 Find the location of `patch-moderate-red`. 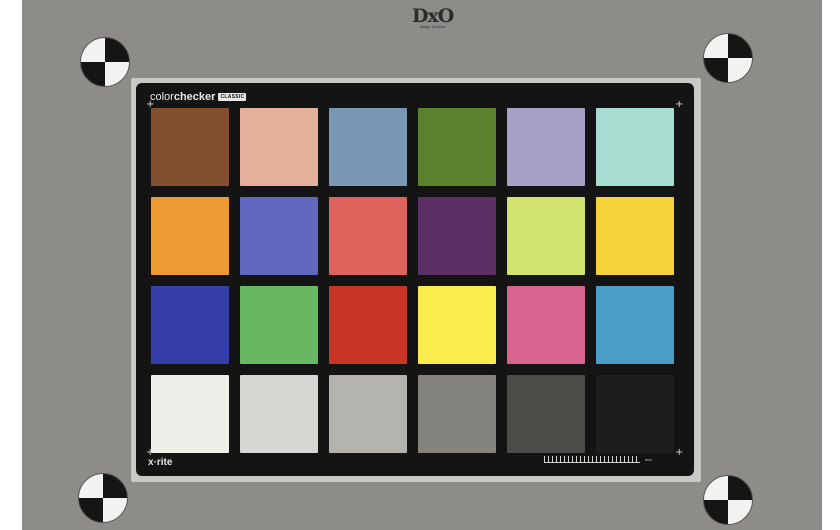

patch-moderate-red is located at coordinates (368, 236).